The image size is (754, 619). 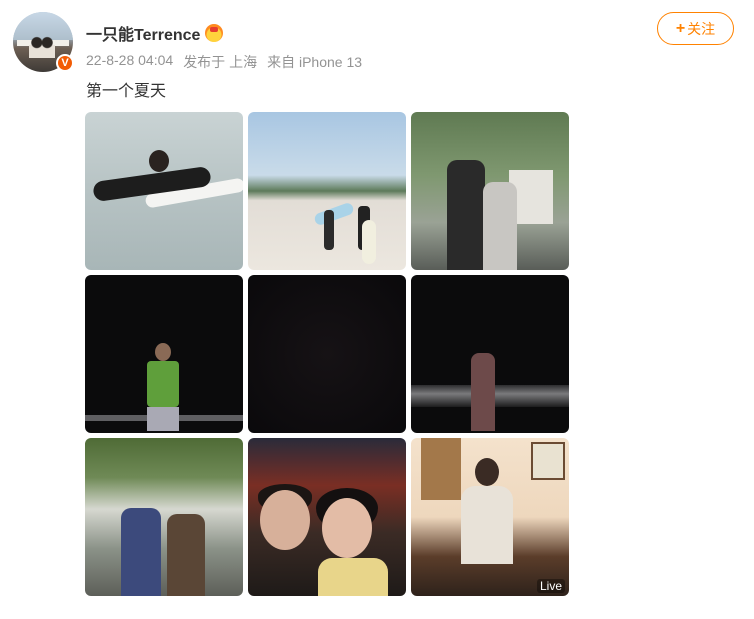 What do you see at coordinates (65, 63) in the screenshot?
I see `verified-v-icon: V` at bounding box center [65, 63].